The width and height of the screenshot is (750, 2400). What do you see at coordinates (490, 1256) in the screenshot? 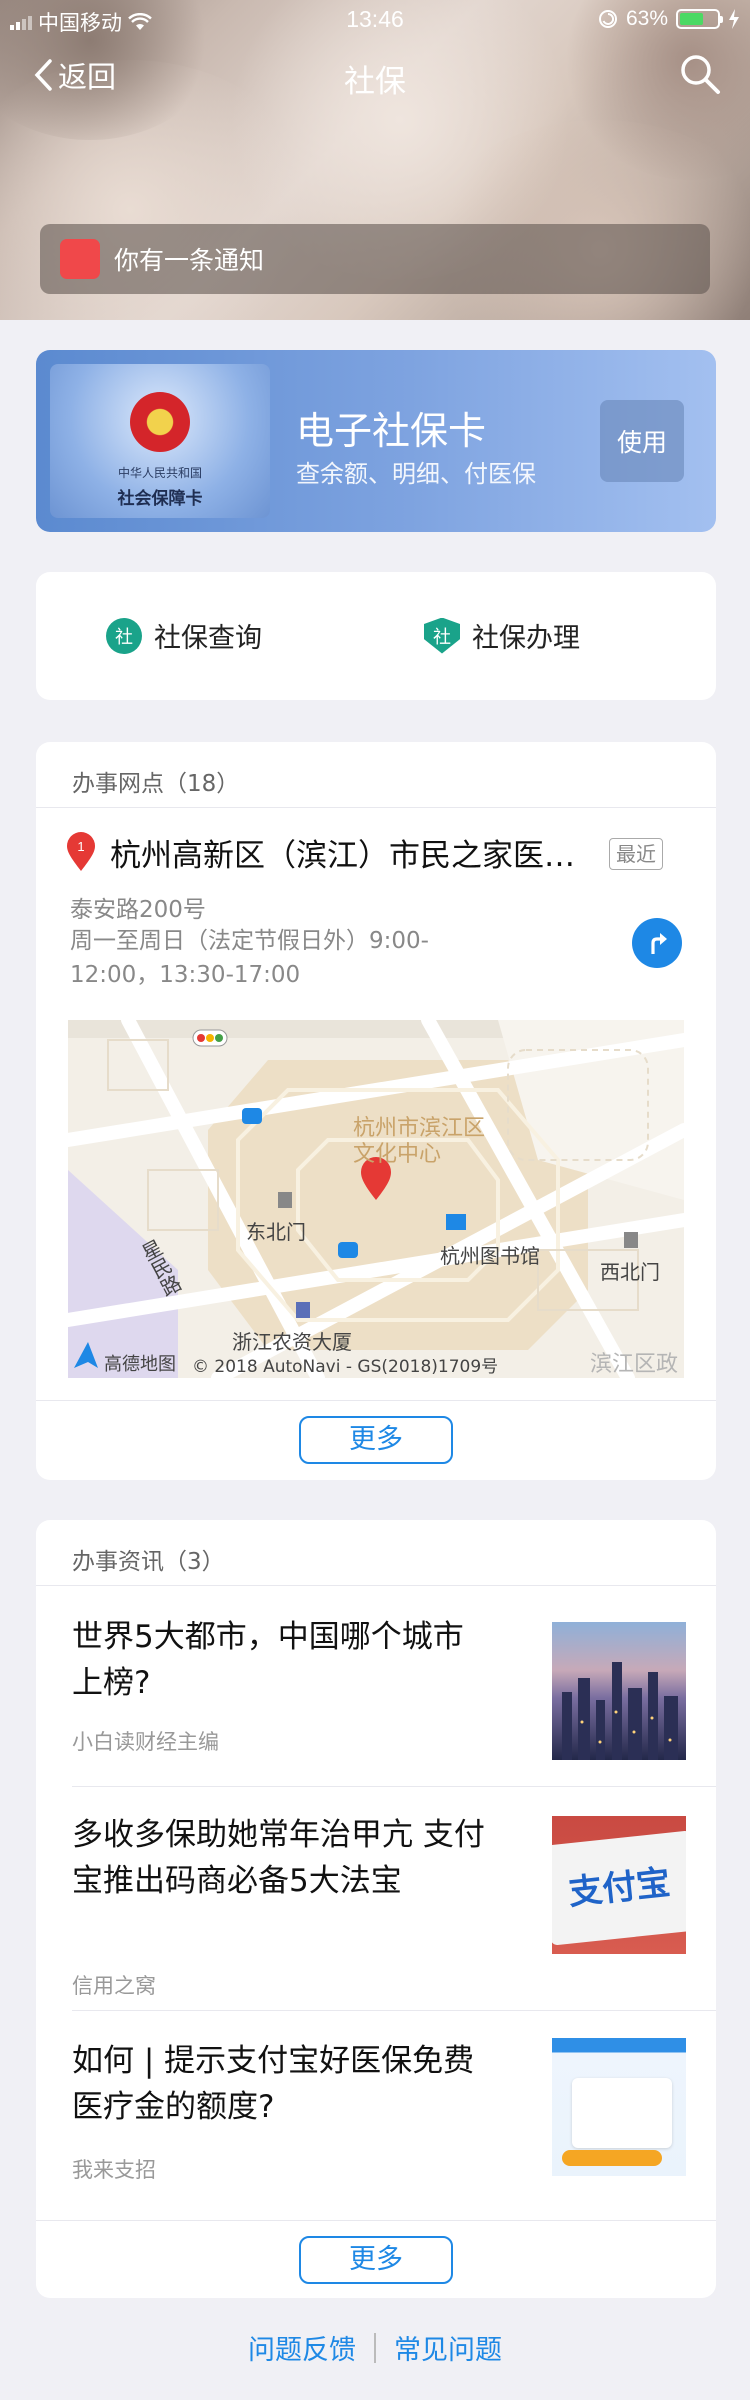
I see `map-label-library: 杭州图书馆` at bounding box center [490, 1256].